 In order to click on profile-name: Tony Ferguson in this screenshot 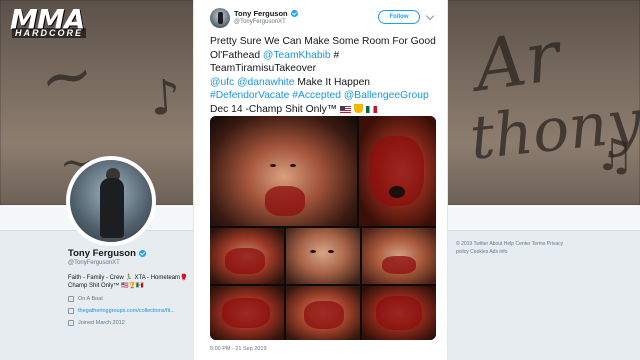, I will do `click(102, 253)`.